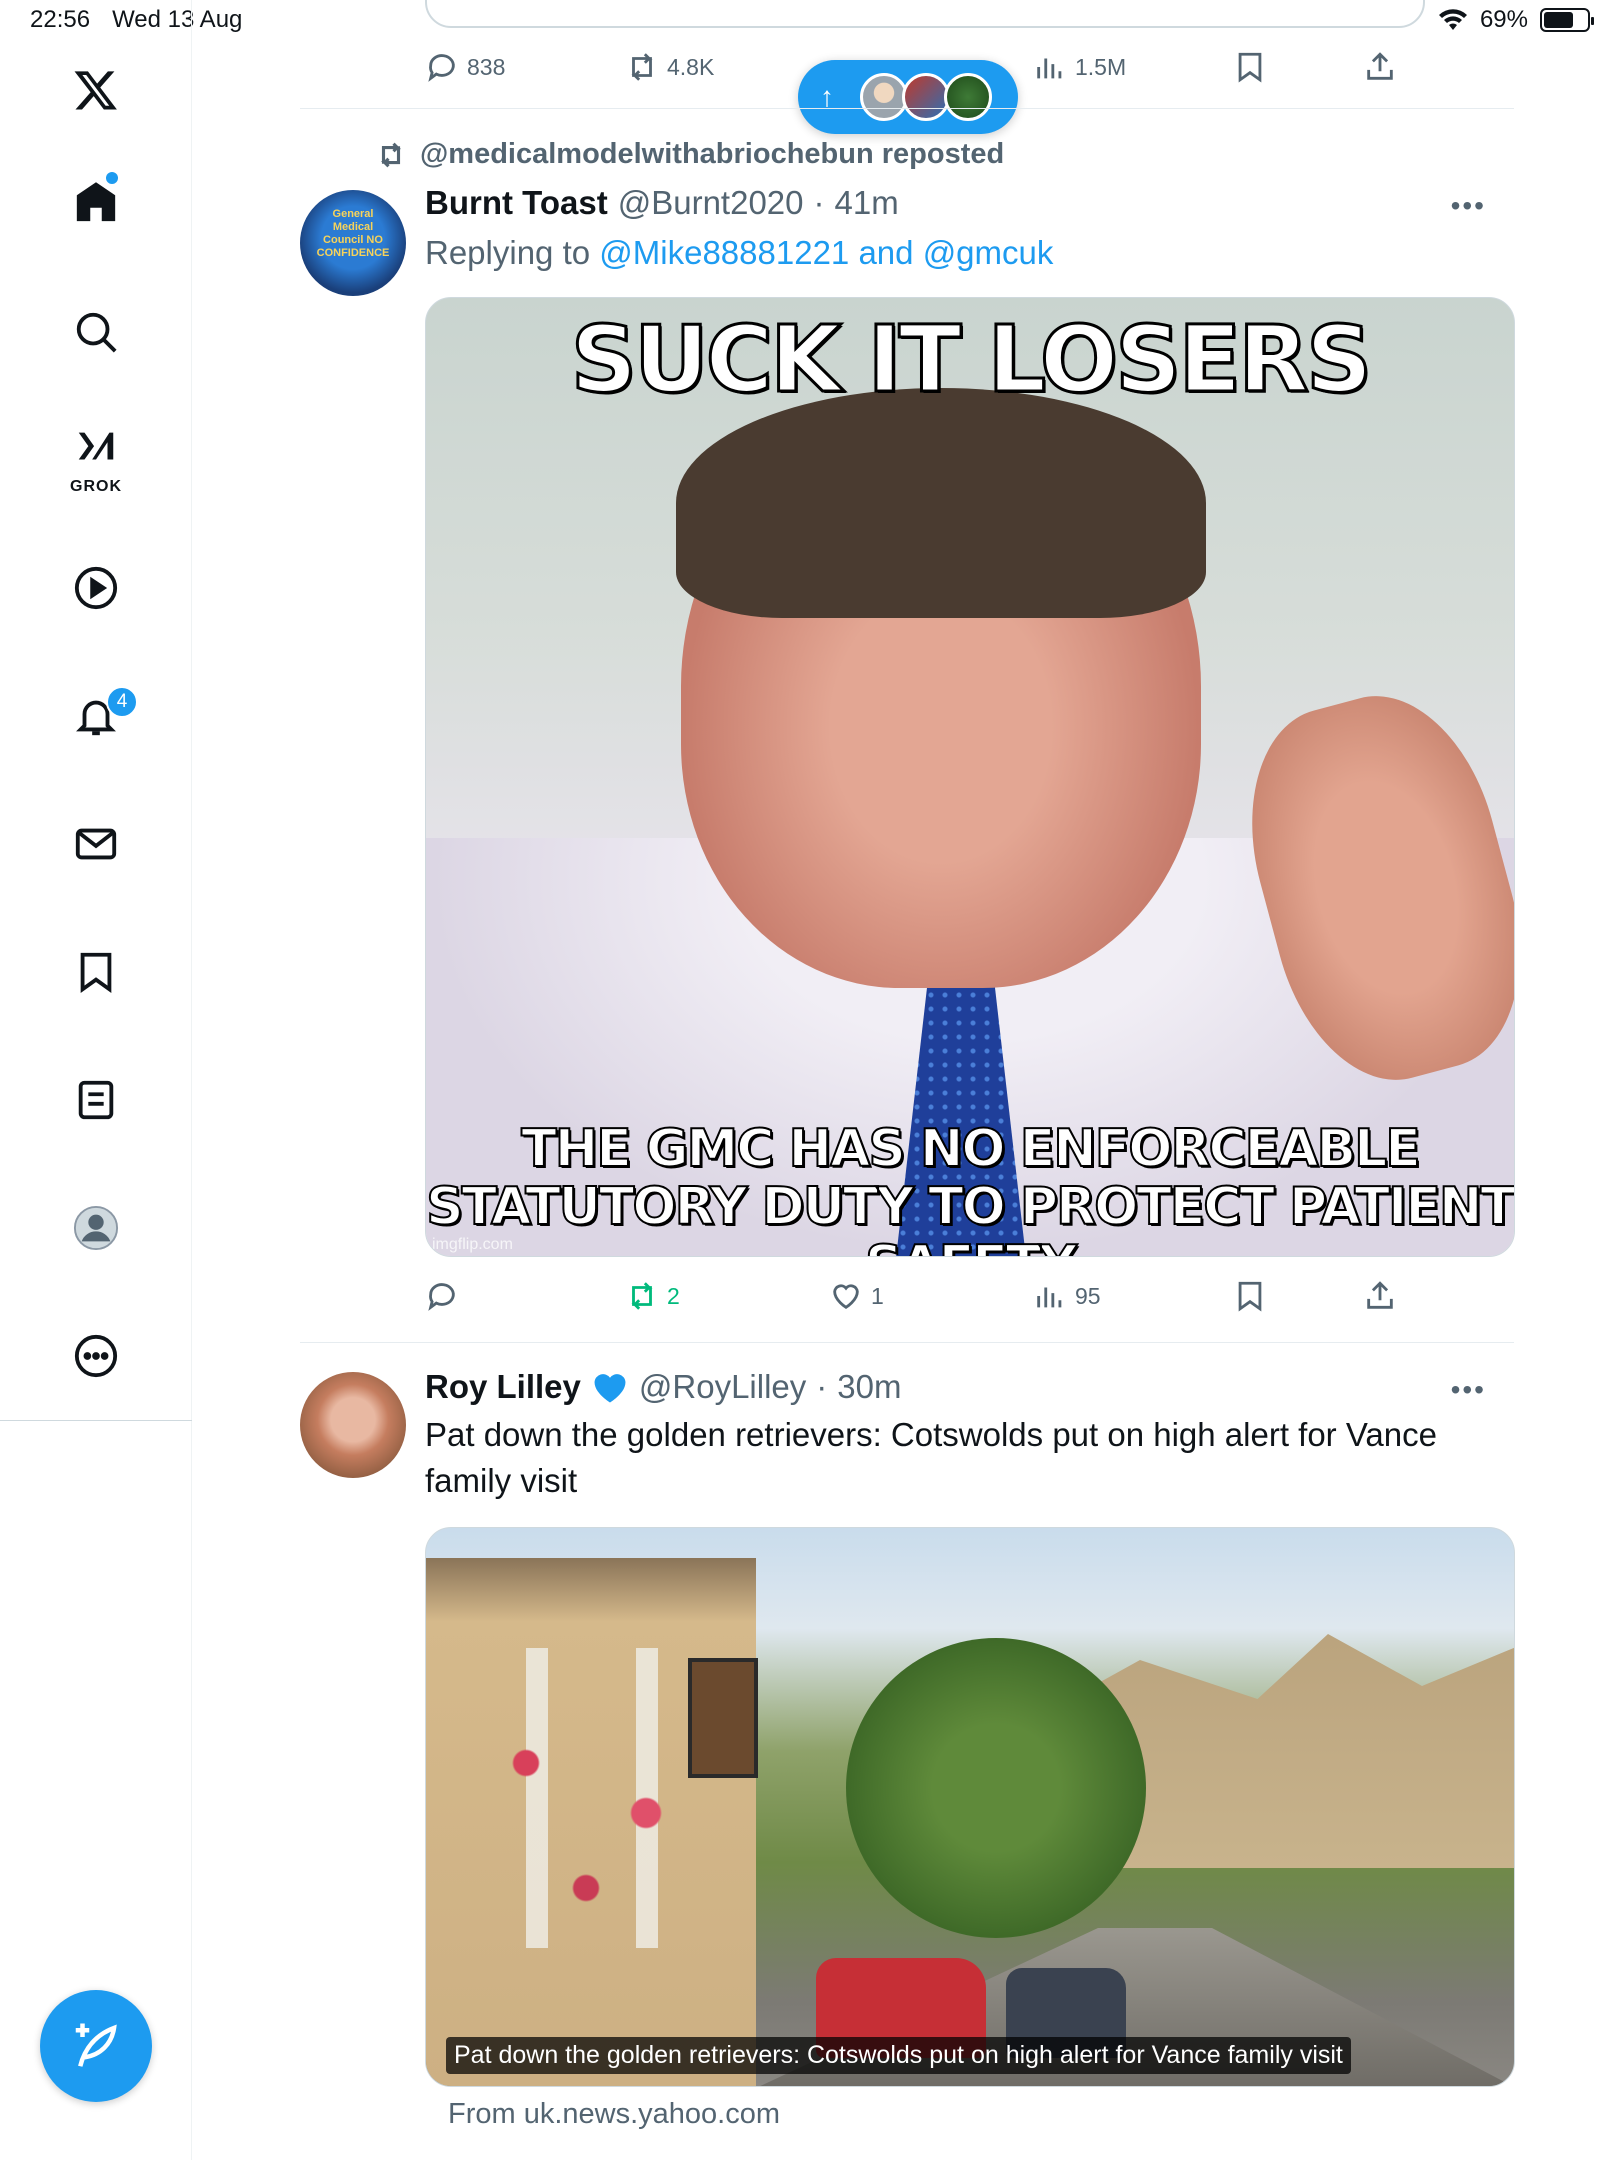  I want to click on quoted-card-fragment: •••, so click(925, 14).